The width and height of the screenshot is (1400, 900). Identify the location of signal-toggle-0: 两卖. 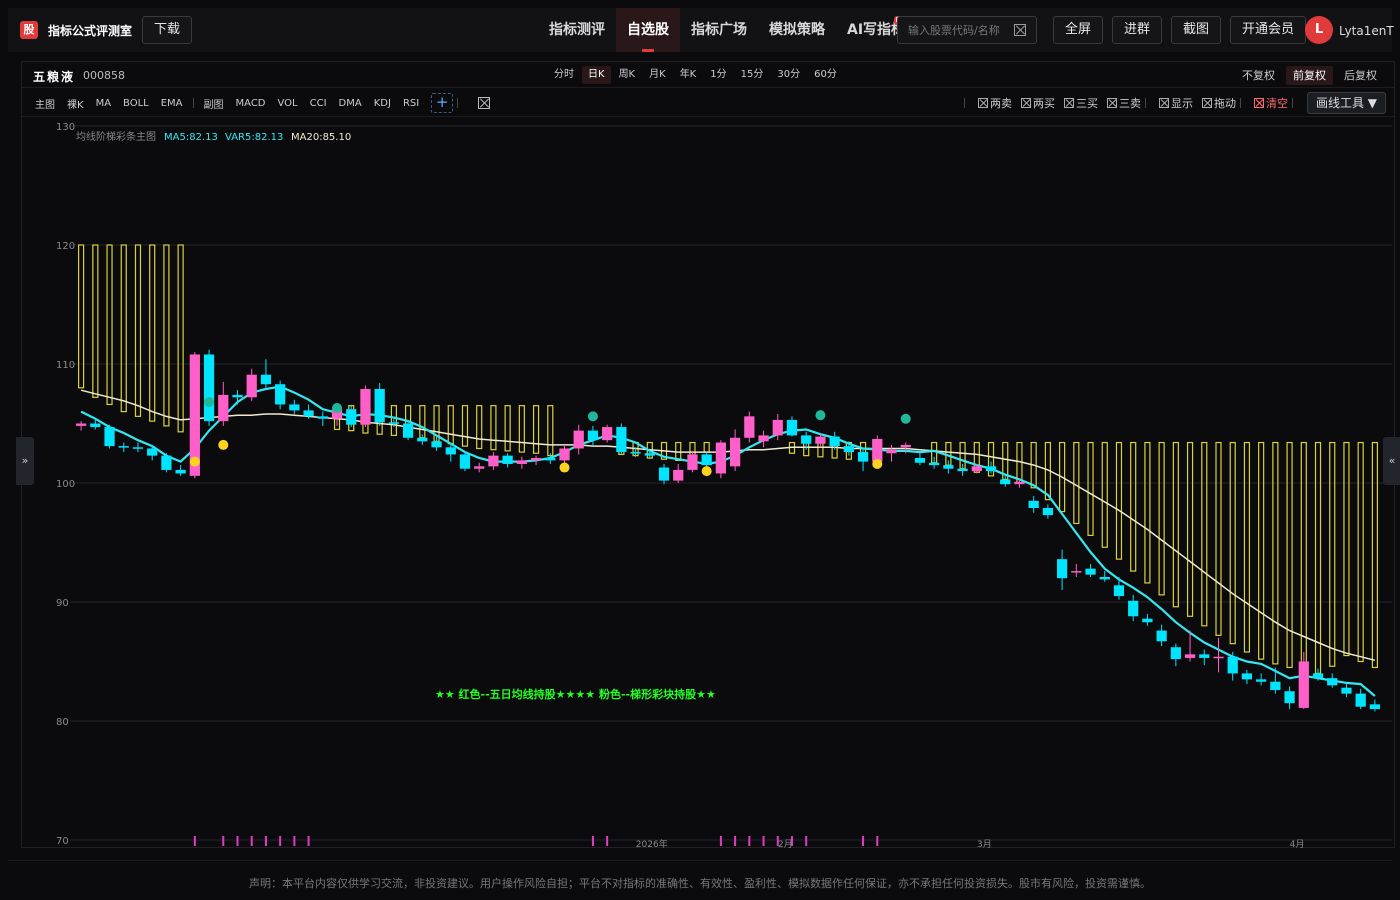
(994, 103).